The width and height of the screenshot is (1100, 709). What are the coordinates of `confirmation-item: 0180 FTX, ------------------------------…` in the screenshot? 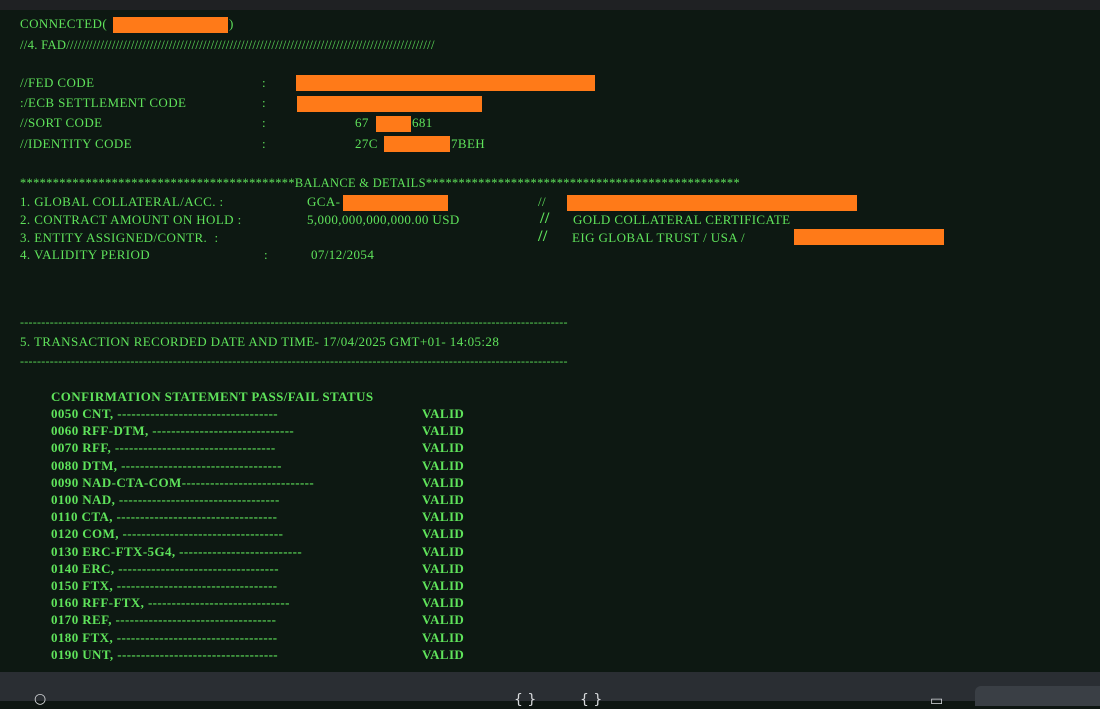 It's located at (164, 637).